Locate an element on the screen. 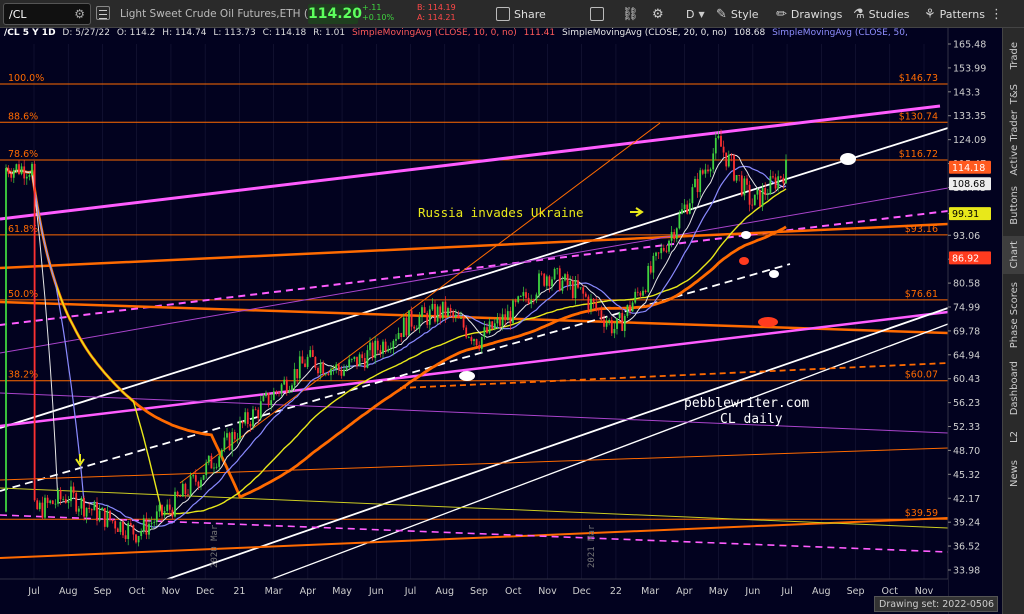  side-tab-trade: Trade is located at coordinates (1013, 56).